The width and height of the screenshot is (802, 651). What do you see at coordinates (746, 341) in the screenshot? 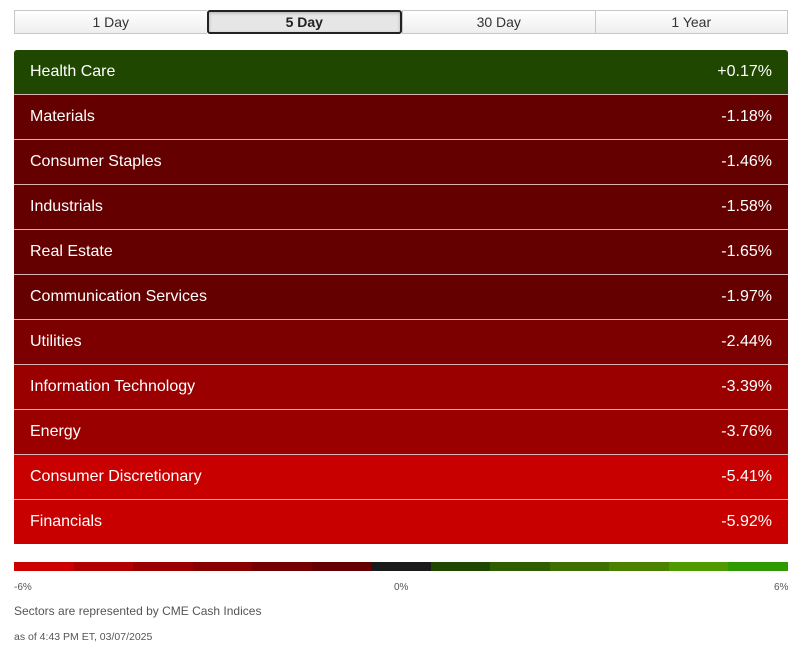
I see `sector-change-value: -2.44%` at bounding box center [746, 341].